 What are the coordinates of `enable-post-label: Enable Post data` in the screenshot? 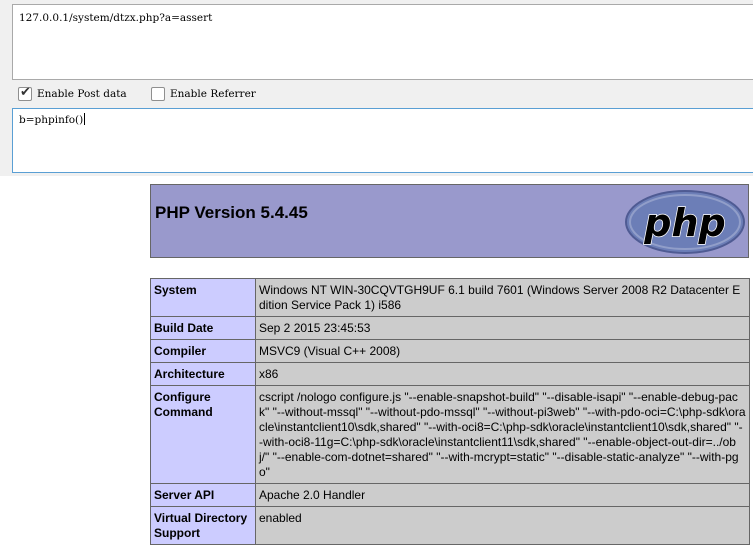 It's located at (82, 94).